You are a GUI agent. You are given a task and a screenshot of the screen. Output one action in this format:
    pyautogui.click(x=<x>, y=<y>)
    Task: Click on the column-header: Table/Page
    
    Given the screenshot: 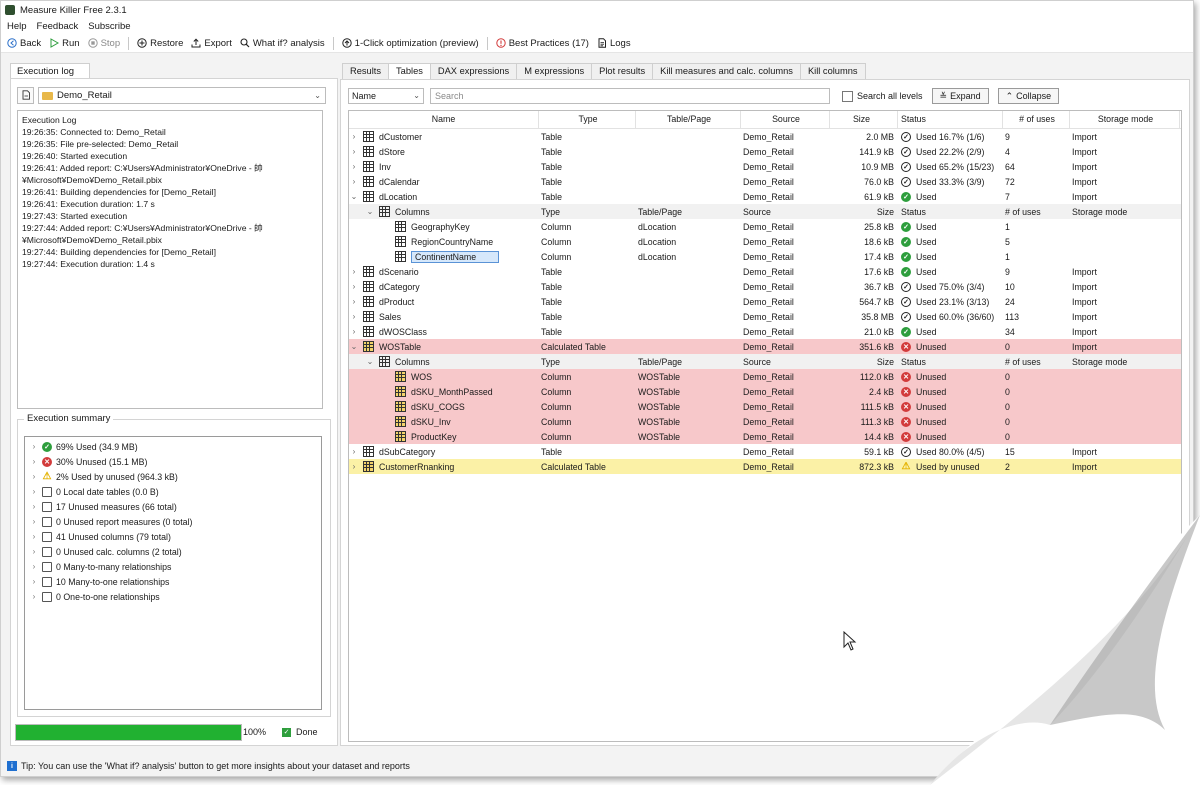 What is the action you would take?
    pyautogui.click(x=688, y=119)
    